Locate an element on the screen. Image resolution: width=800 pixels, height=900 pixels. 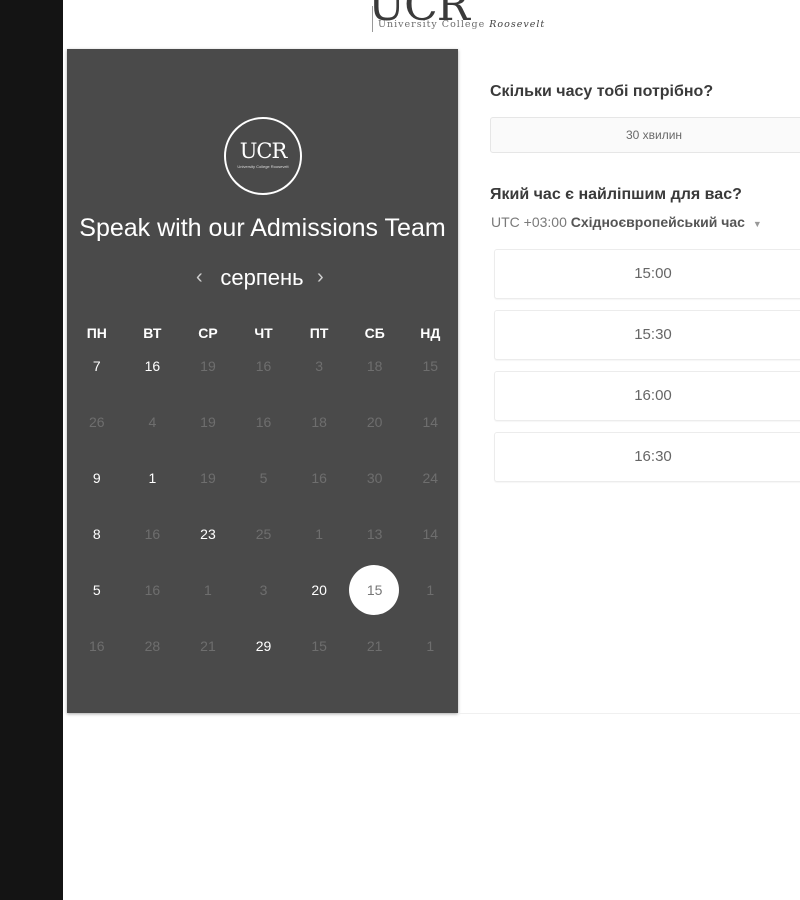
calendar-week-row: 9 1 19 5 16 30 24 is located at coordinates (263, 478).